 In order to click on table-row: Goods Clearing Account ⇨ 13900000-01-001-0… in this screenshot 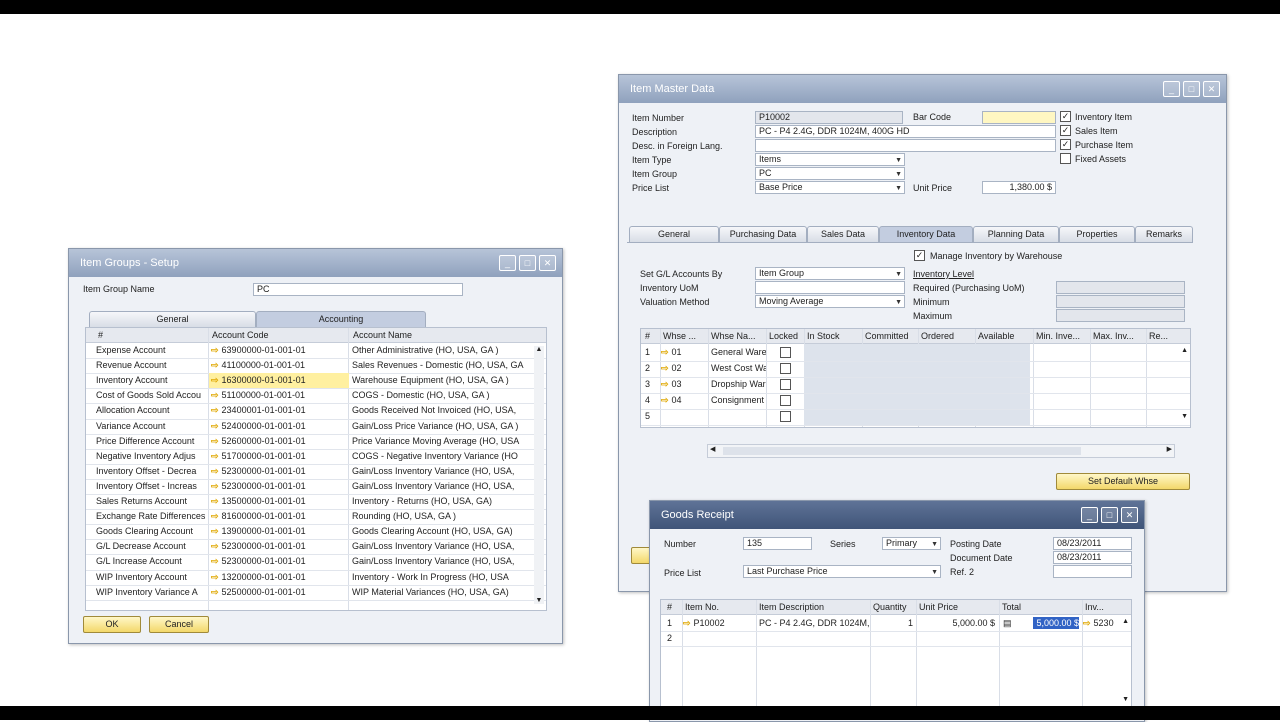, I will do `click(308, 531)`.